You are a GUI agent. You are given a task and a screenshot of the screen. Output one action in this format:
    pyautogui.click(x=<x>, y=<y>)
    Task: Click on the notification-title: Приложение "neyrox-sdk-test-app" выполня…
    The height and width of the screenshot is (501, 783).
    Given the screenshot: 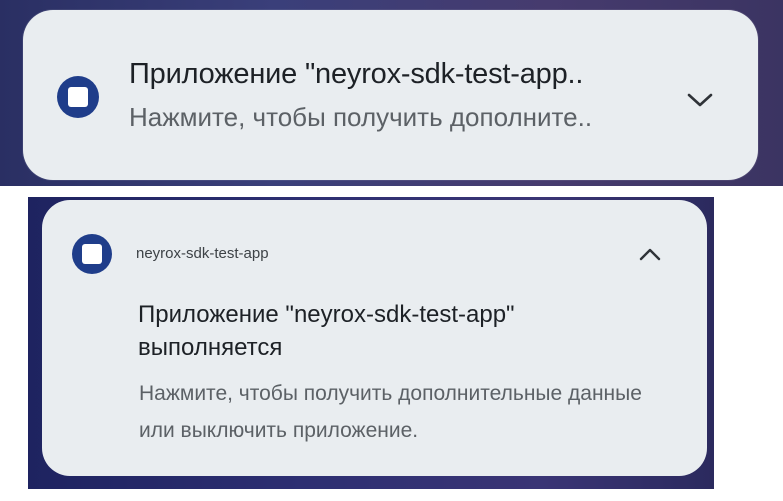 What is the action you would take?
    pyautogui.click(x=326, y=331)
    